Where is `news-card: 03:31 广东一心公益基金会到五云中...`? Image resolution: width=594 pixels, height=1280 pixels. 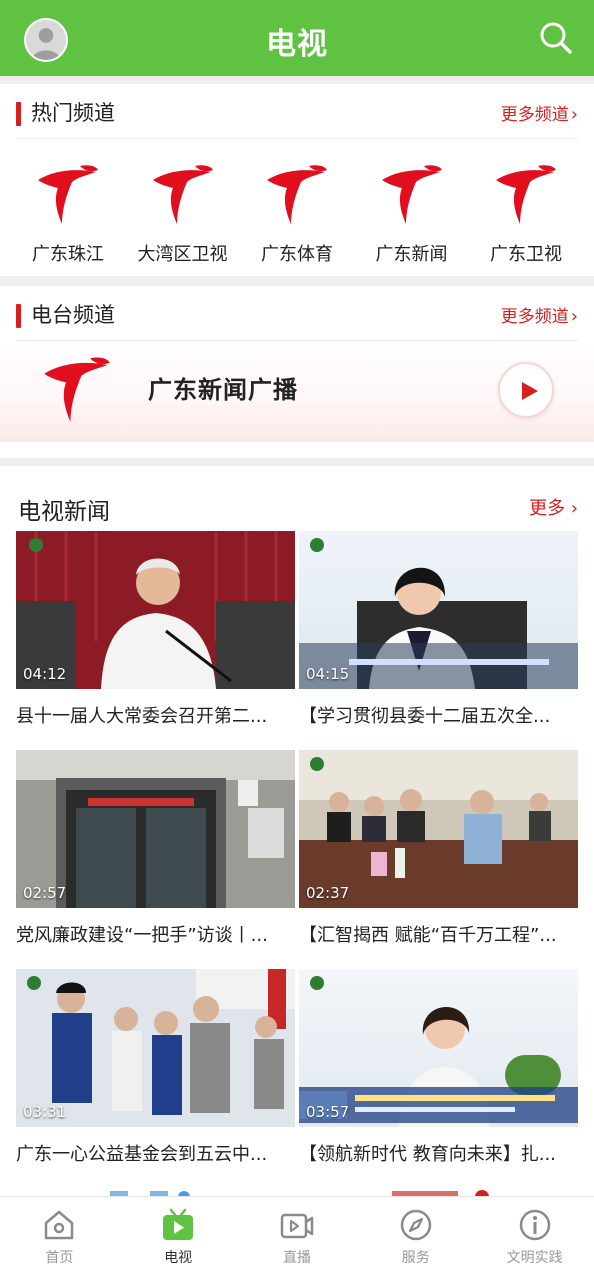 news-card: 03:31 广东一心公益基金会到五云中... is located at coordinates (155, 1067).